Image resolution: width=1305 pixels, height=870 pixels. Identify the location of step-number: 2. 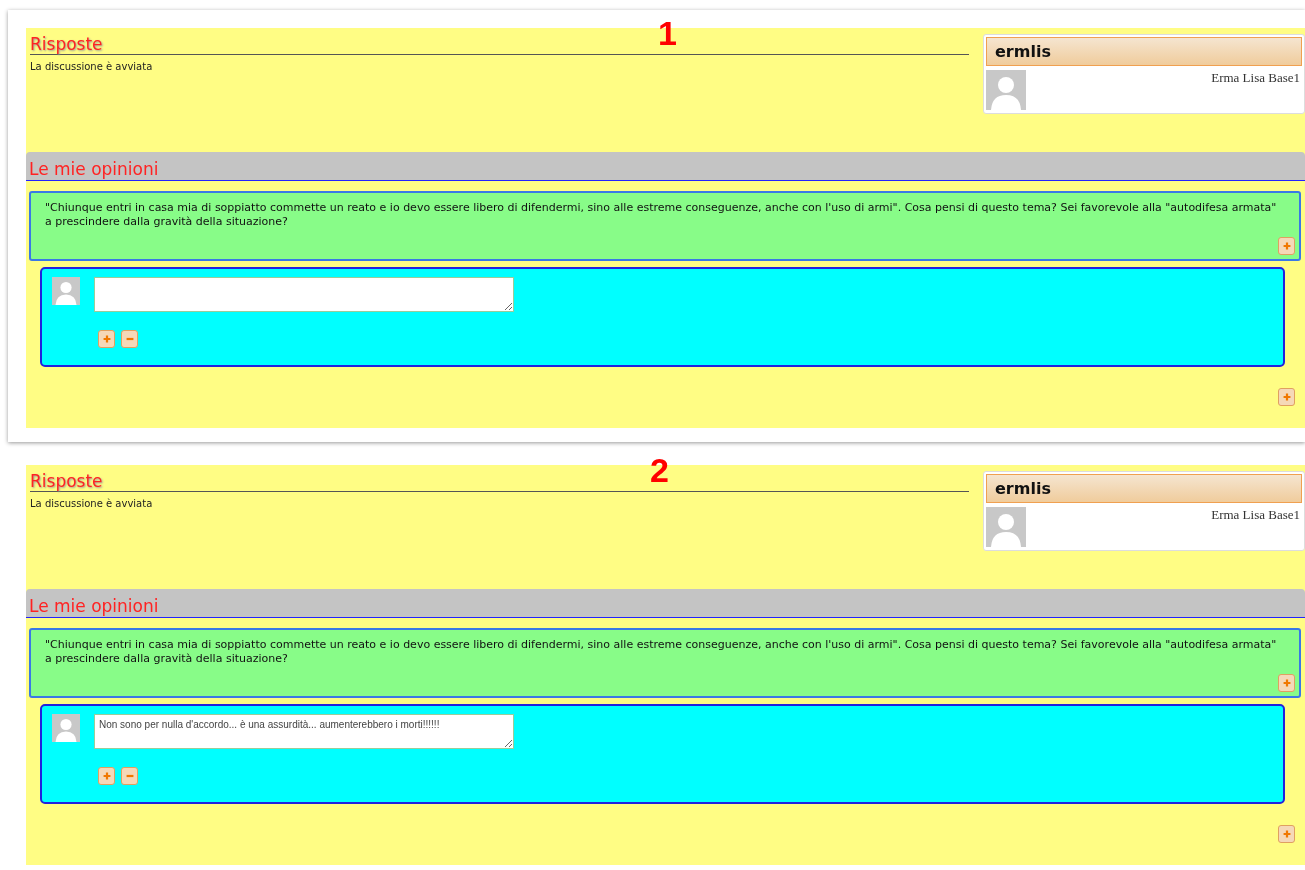
(659, 470).